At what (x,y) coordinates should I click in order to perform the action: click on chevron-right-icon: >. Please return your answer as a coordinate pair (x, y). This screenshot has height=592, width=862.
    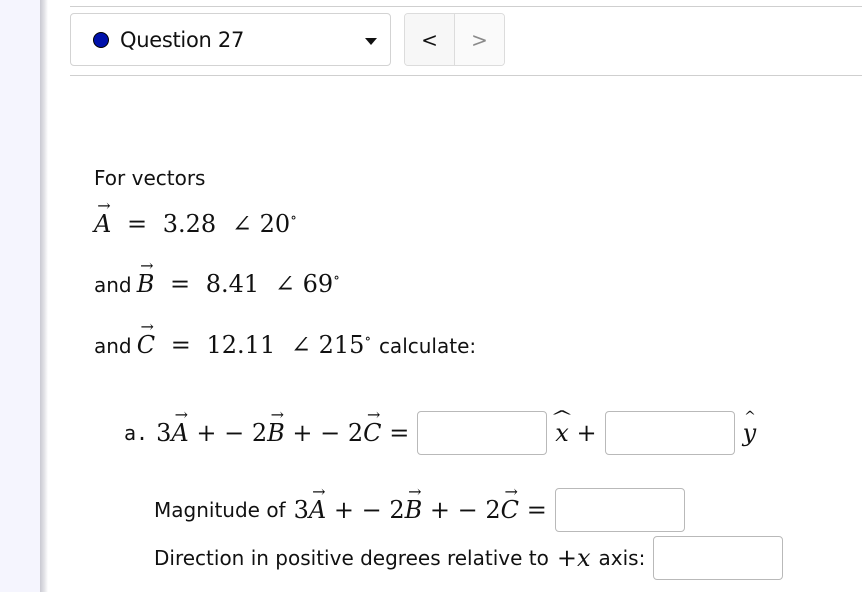
    Looking at the image, I should click on (479, 39).